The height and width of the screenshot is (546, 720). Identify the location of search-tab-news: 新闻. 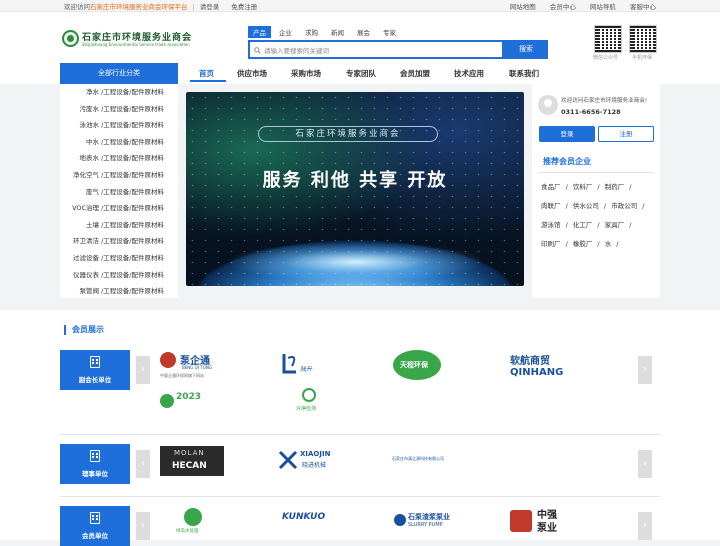
(337, 32).